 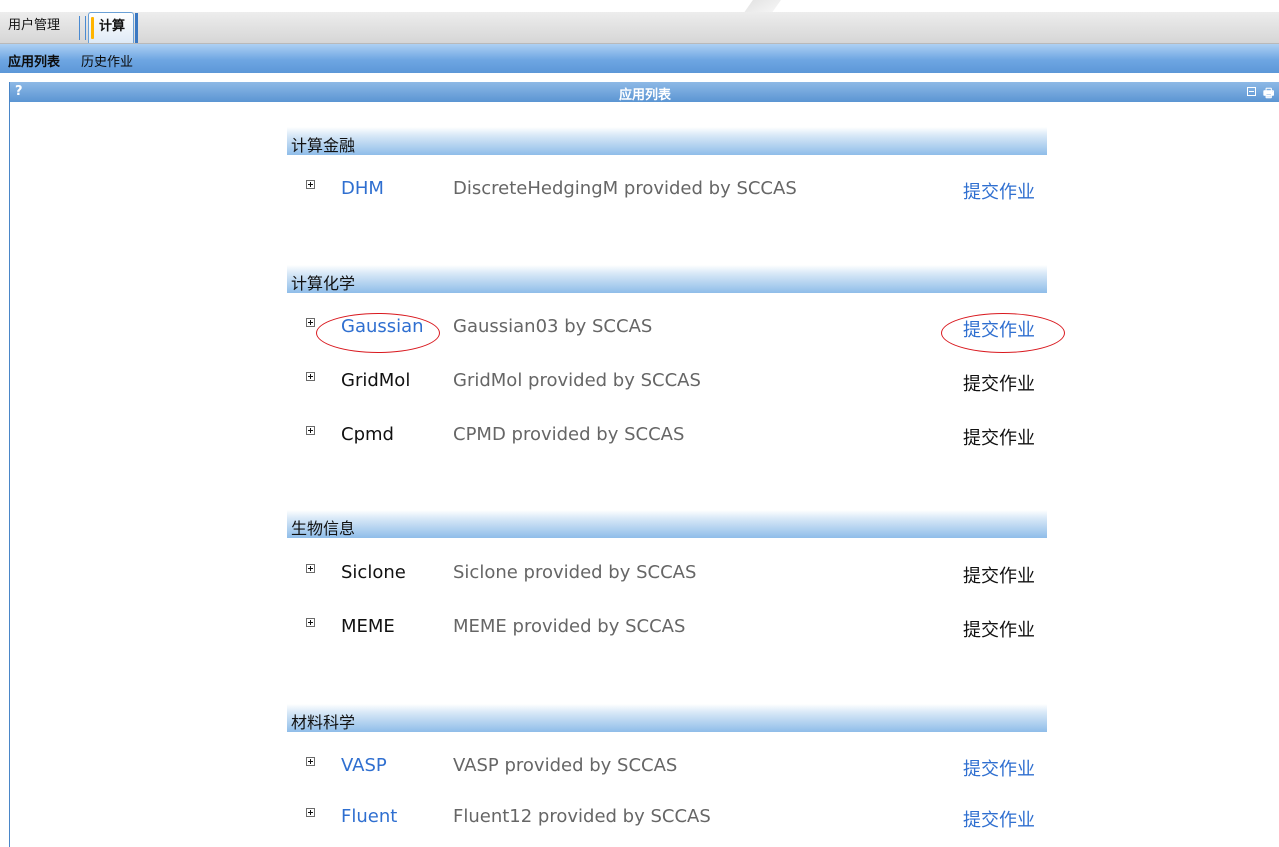 What do you see at coordinates (107, 60) in the screenshot?
I see `subnav-history-jobs: 历史作业` at bounding box center [107, 60].